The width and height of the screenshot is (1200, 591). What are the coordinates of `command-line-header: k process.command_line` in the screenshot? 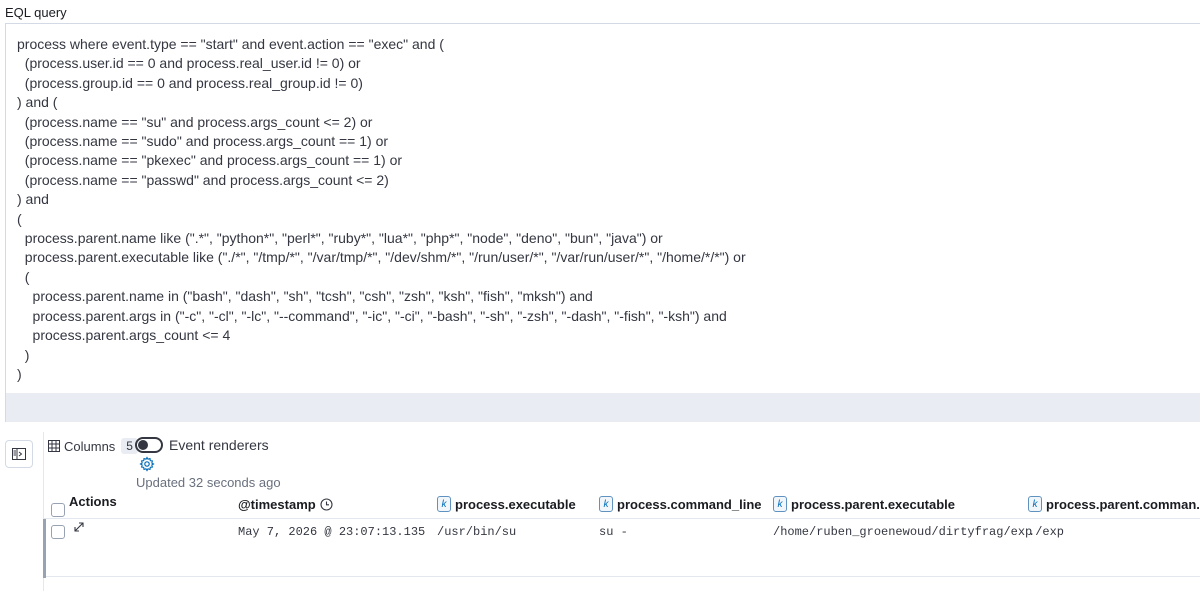 It's located at (680, 504).